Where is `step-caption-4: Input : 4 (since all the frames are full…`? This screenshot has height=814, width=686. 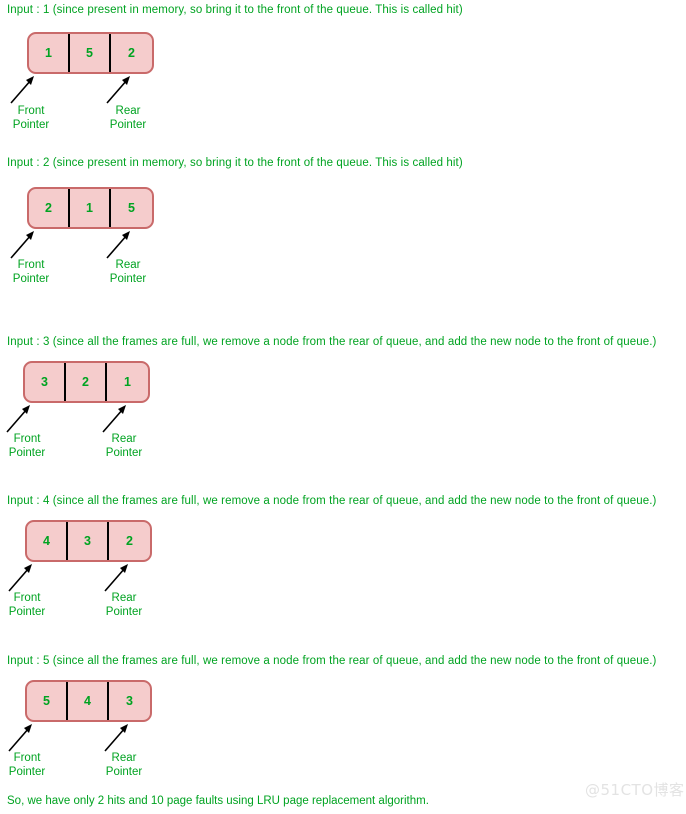 step-caption-4: Input : 4 (since all the frames are full… is located at coordinates (332, 501).